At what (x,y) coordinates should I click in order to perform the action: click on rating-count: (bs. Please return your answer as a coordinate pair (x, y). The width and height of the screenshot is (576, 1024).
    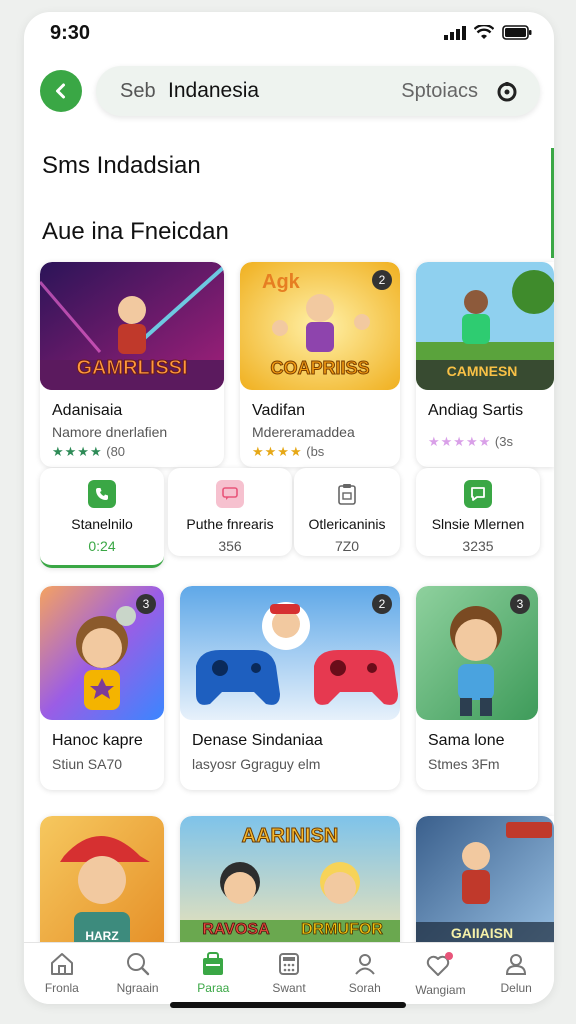
    Looking at the image, I should click on (315, 451).